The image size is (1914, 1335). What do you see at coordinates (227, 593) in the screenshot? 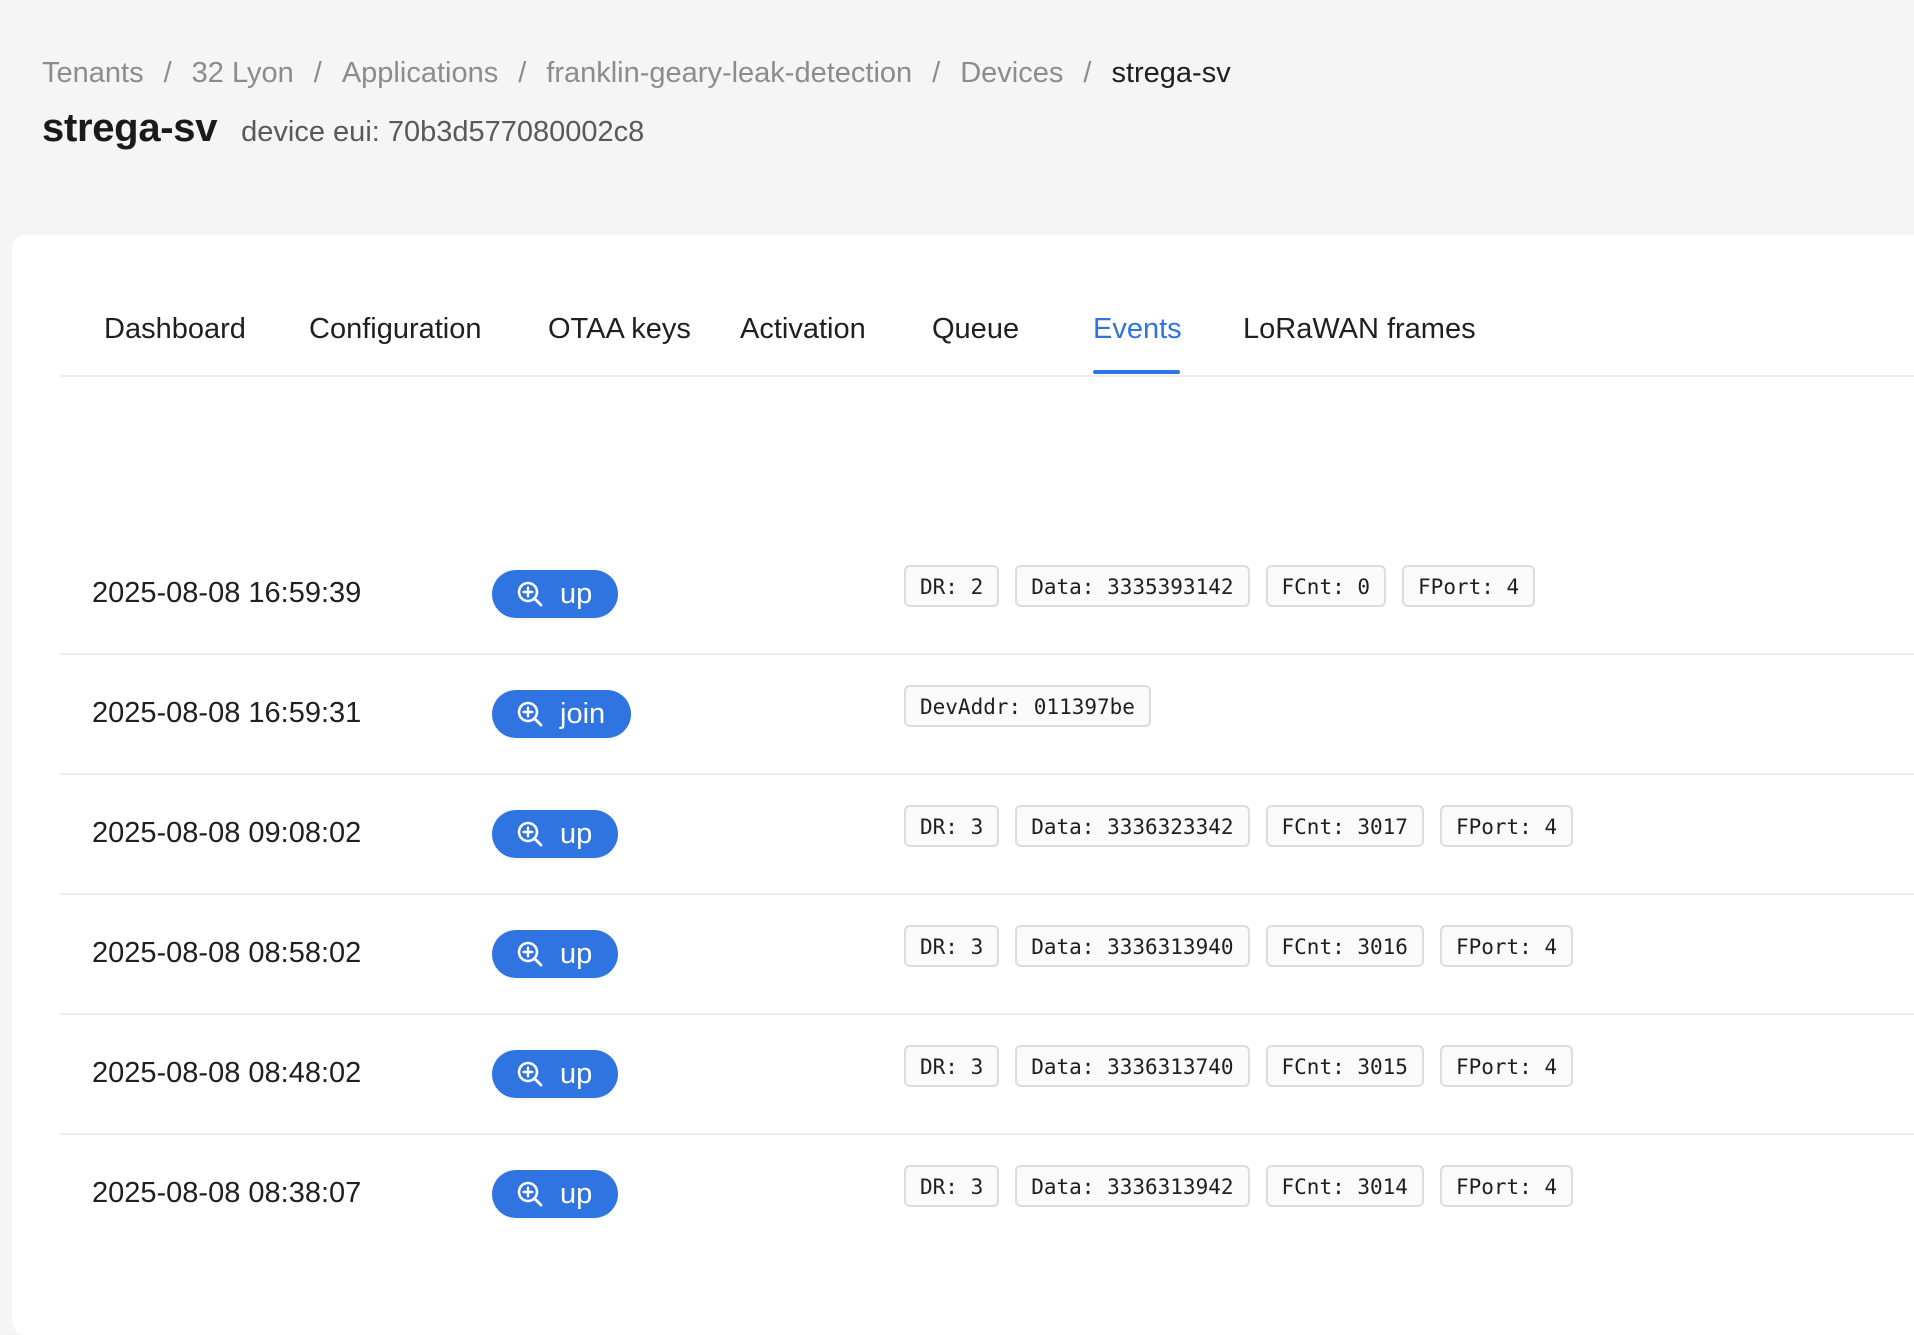
I see `event-timestamp: 2025-08-08 16:59:39` at bounding box center [227, 593].